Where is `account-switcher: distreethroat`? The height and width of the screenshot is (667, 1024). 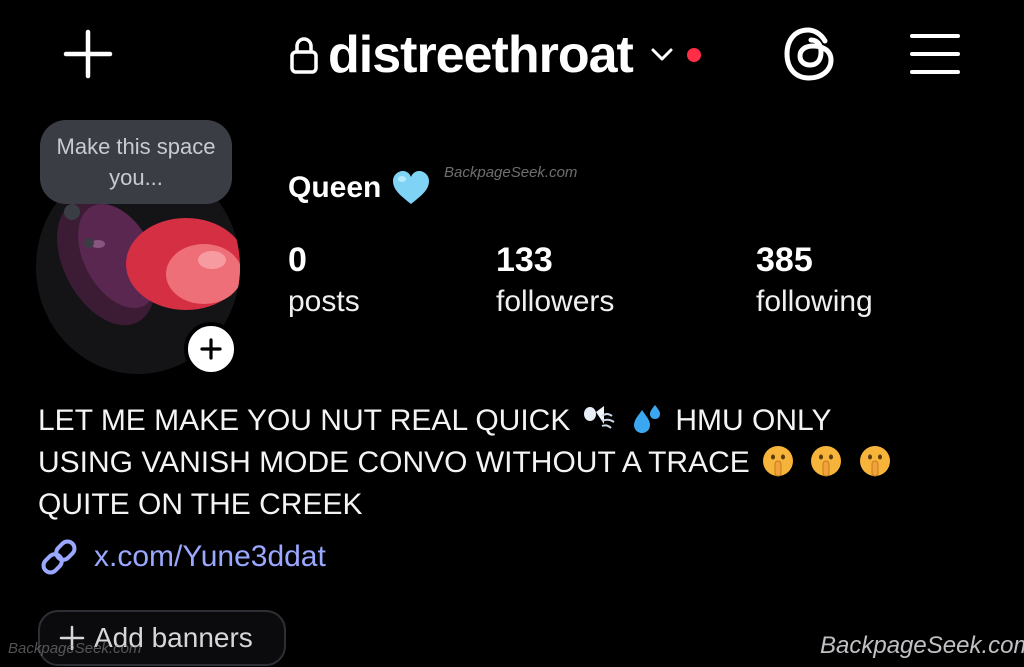
account-switcher: distreethroat is located at coordinates (495, 55).